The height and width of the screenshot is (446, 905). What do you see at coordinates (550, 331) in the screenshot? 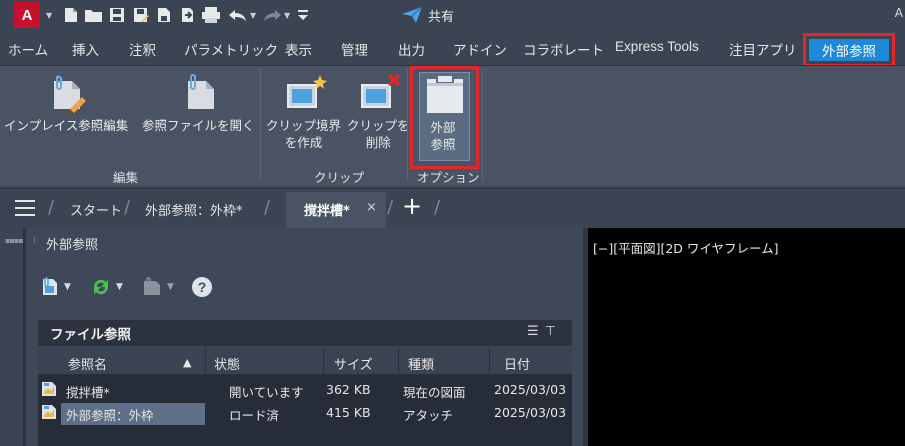
I see `tree-view-icon: ⊤` at bounding box center [550, 331].